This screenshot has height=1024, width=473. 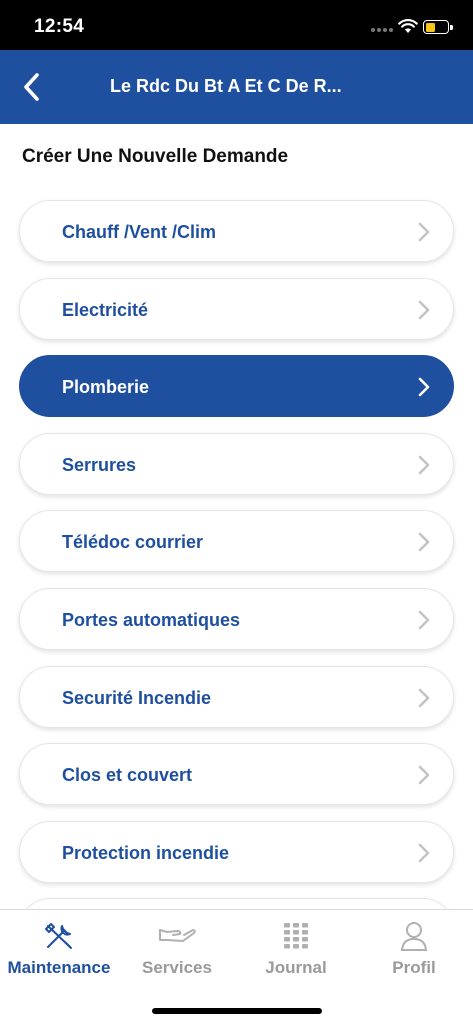 I want to click on tools-icon, so click(x=59, y=936).